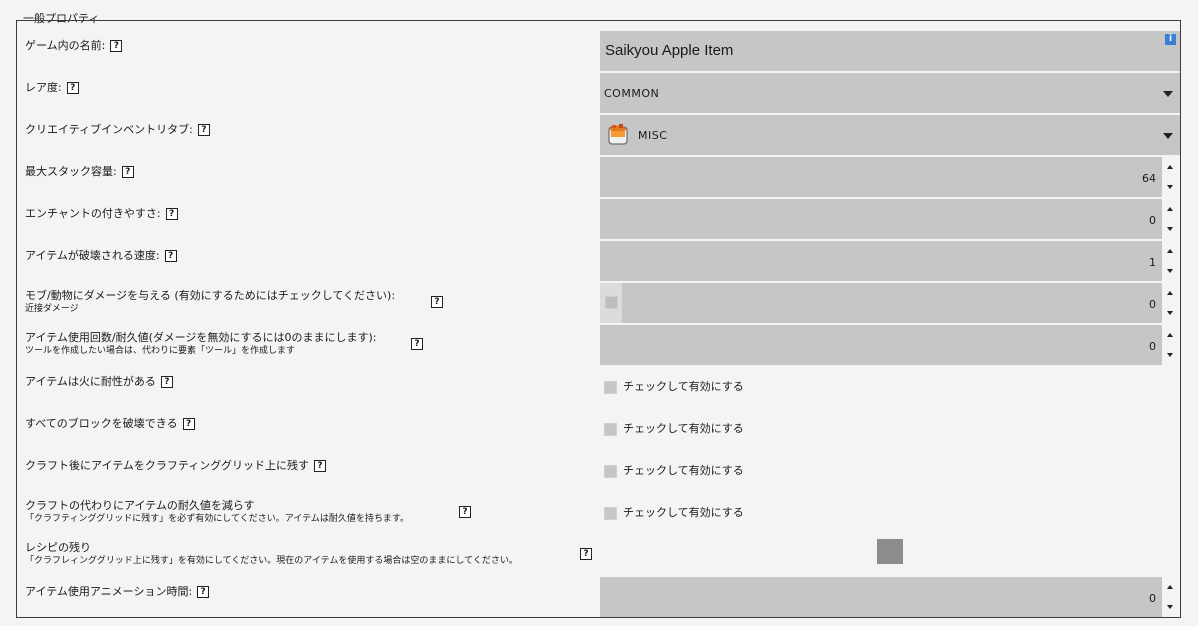 The width and height of the screenshot is (1198, 626). What do you see at coordinates (1171, 219) in the screenshot?
I see `enchantability-spinner` at bounding box center [1171, 219].